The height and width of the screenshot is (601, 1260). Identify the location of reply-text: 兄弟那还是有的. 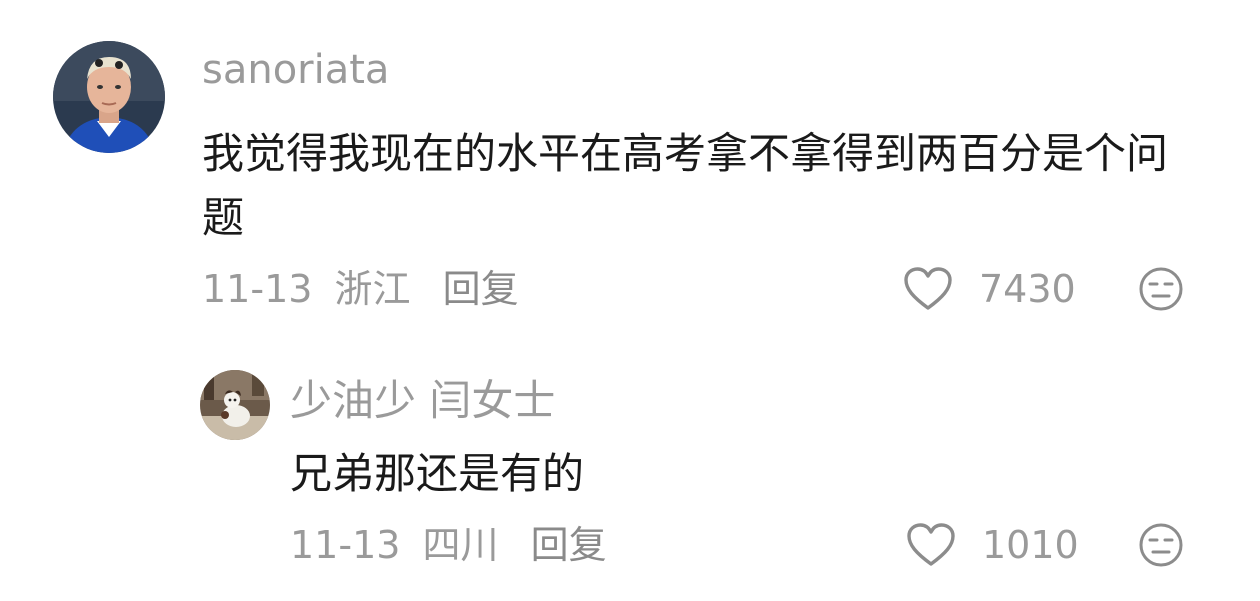
(437, 473).